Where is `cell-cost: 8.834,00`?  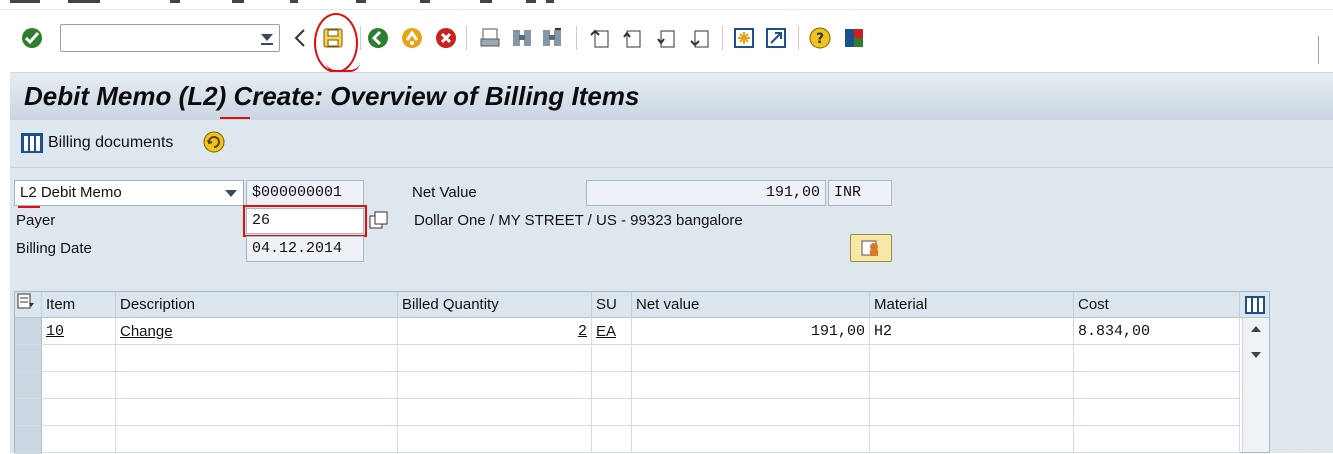
cell-cost: 8.834,00 is located at coordinates (1157, 331).